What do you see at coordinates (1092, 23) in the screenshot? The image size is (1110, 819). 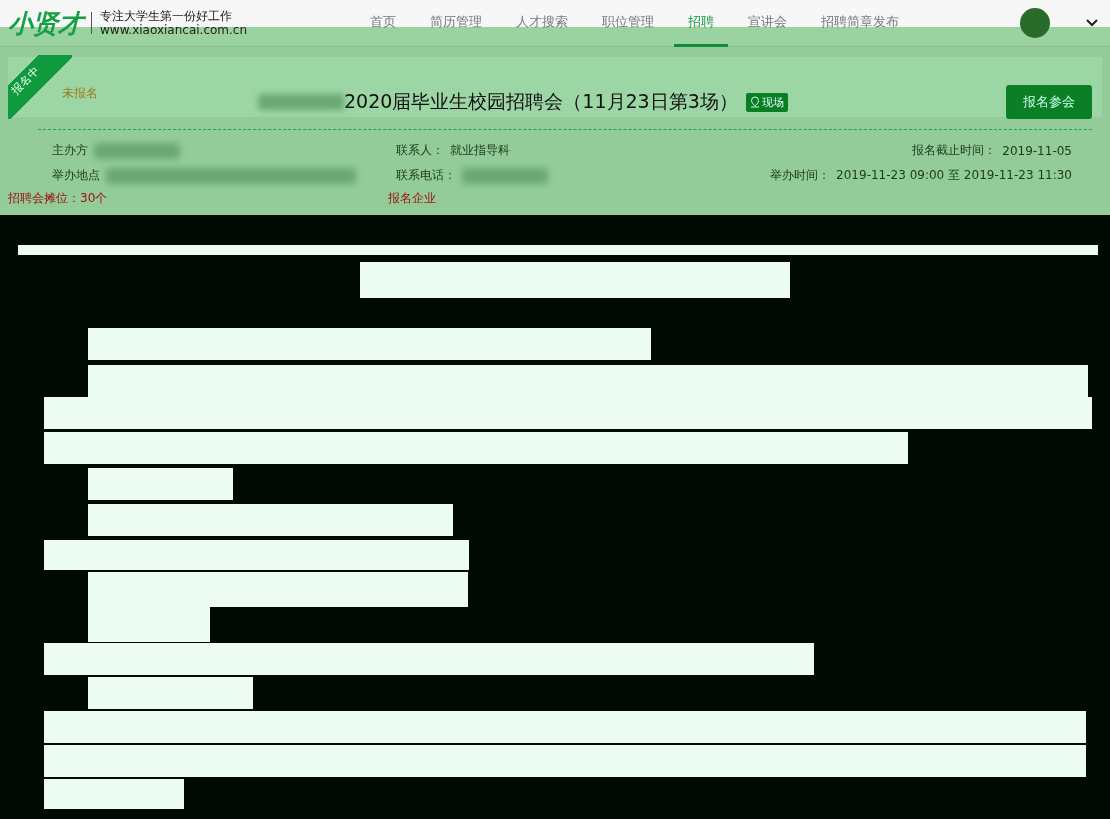 I see `caret-icon` at bounding box center [1092, 23].